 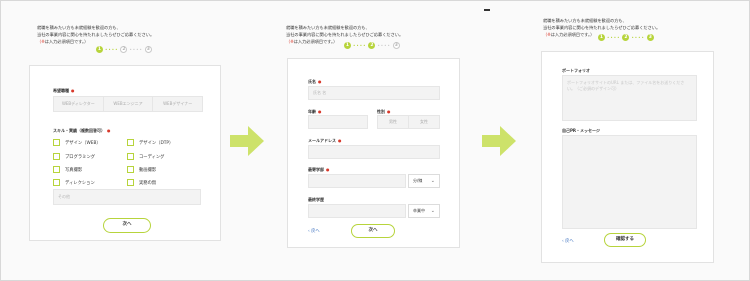 What do you see at coordinates (150, 142) in the screenshot?
I see `skill-checkbox-dtp-design: デザイン（DTP）` at bounding box center [150, 142].